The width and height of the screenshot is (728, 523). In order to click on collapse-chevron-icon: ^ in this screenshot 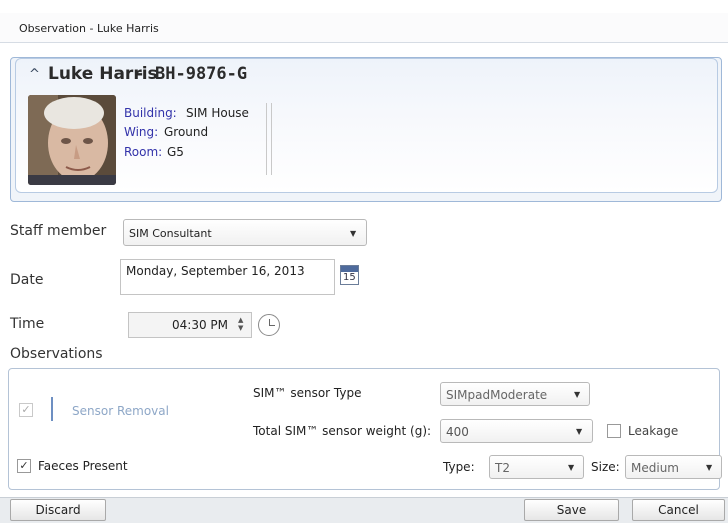, I will do `click(34, 74)`.